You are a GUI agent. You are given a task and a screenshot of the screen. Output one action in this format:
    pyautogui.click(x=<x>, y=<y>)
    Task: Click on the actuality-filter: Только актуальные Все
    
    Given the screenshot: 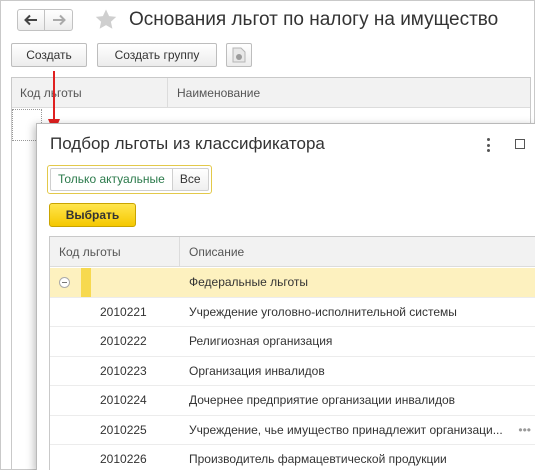 What is the action you would take?
    pyautogui.click(x=129, y=179)
    